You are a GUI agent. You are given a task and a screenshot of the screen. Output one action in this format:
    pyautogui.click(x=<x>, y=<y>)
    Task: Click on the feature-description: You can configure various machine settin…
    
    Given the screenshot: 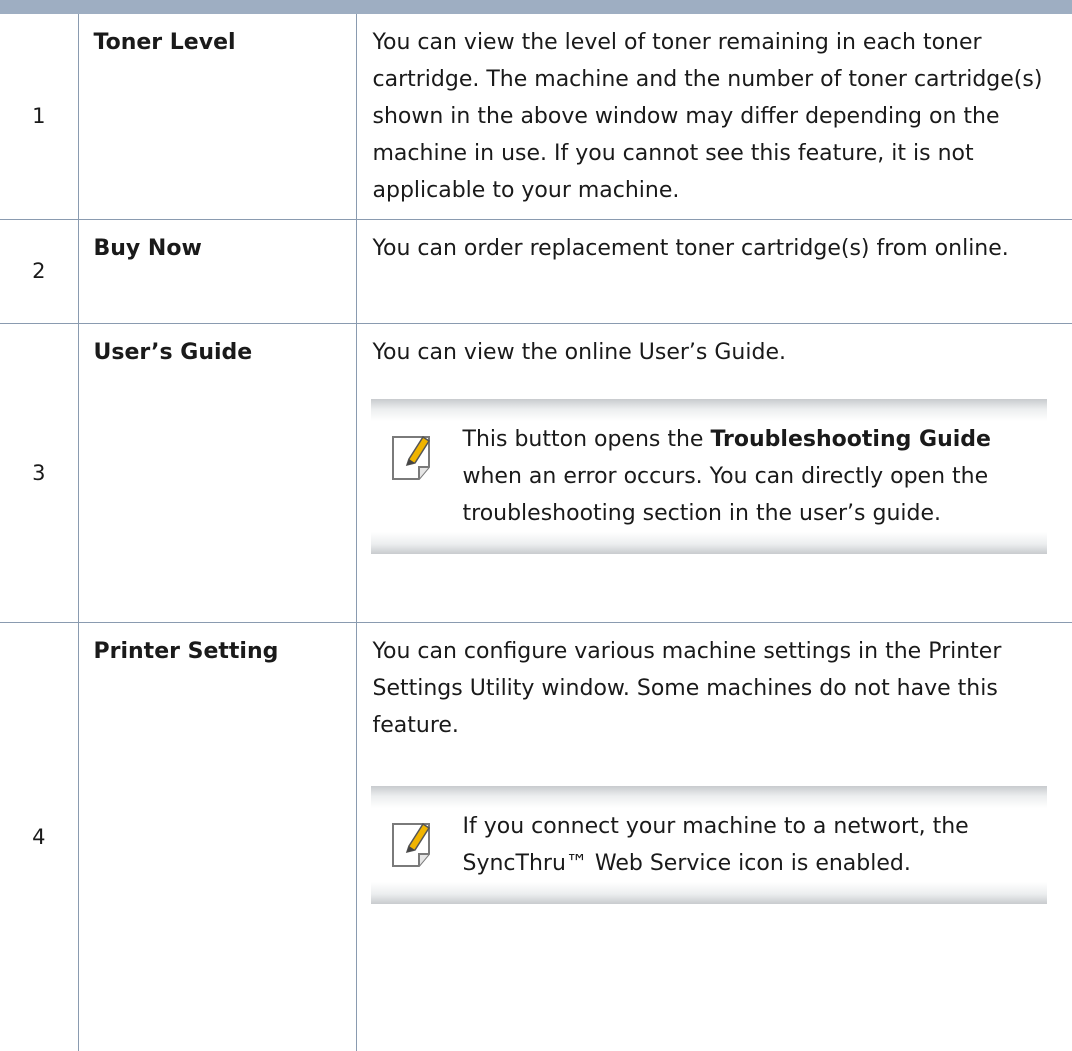 What is the action you would take?
    pyautogui.click(x=687, y=688)
    